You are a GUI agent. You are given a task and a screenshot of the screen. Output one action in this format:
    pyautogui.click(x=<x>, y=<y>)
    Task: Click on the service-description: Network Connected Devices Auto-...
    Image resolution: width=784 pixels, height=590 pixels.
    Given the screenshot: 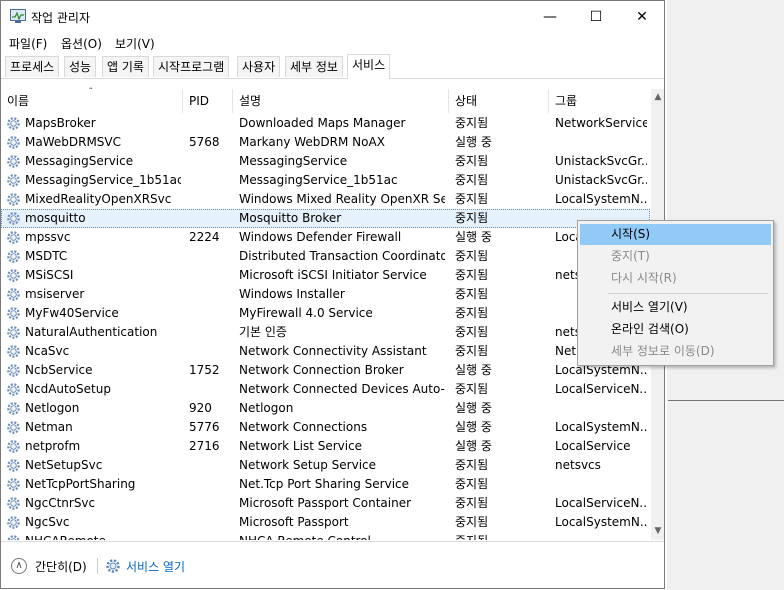 What is the action you would take?
    pyautogui.click(x=342, y=389)
    